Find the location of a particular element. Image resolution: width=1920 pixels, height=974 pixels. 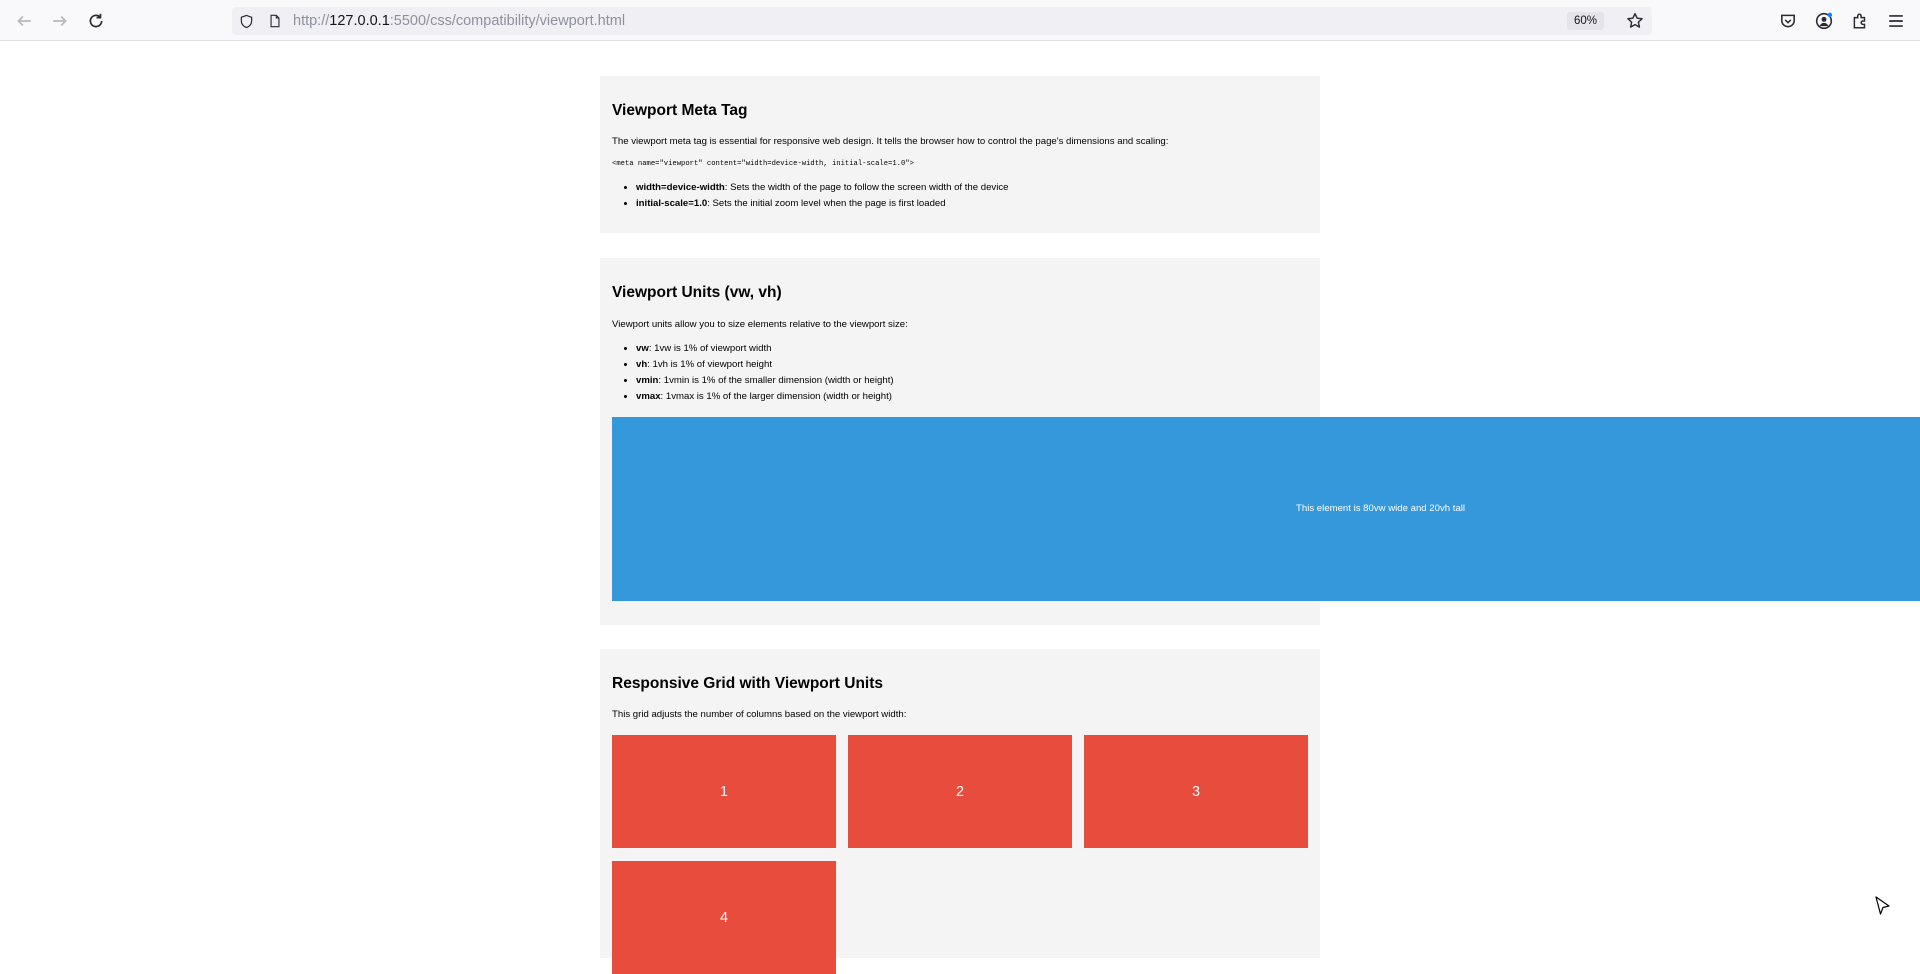

list-desc: : 1vh is 1% of viewport height is located at coordinates (709, 364).